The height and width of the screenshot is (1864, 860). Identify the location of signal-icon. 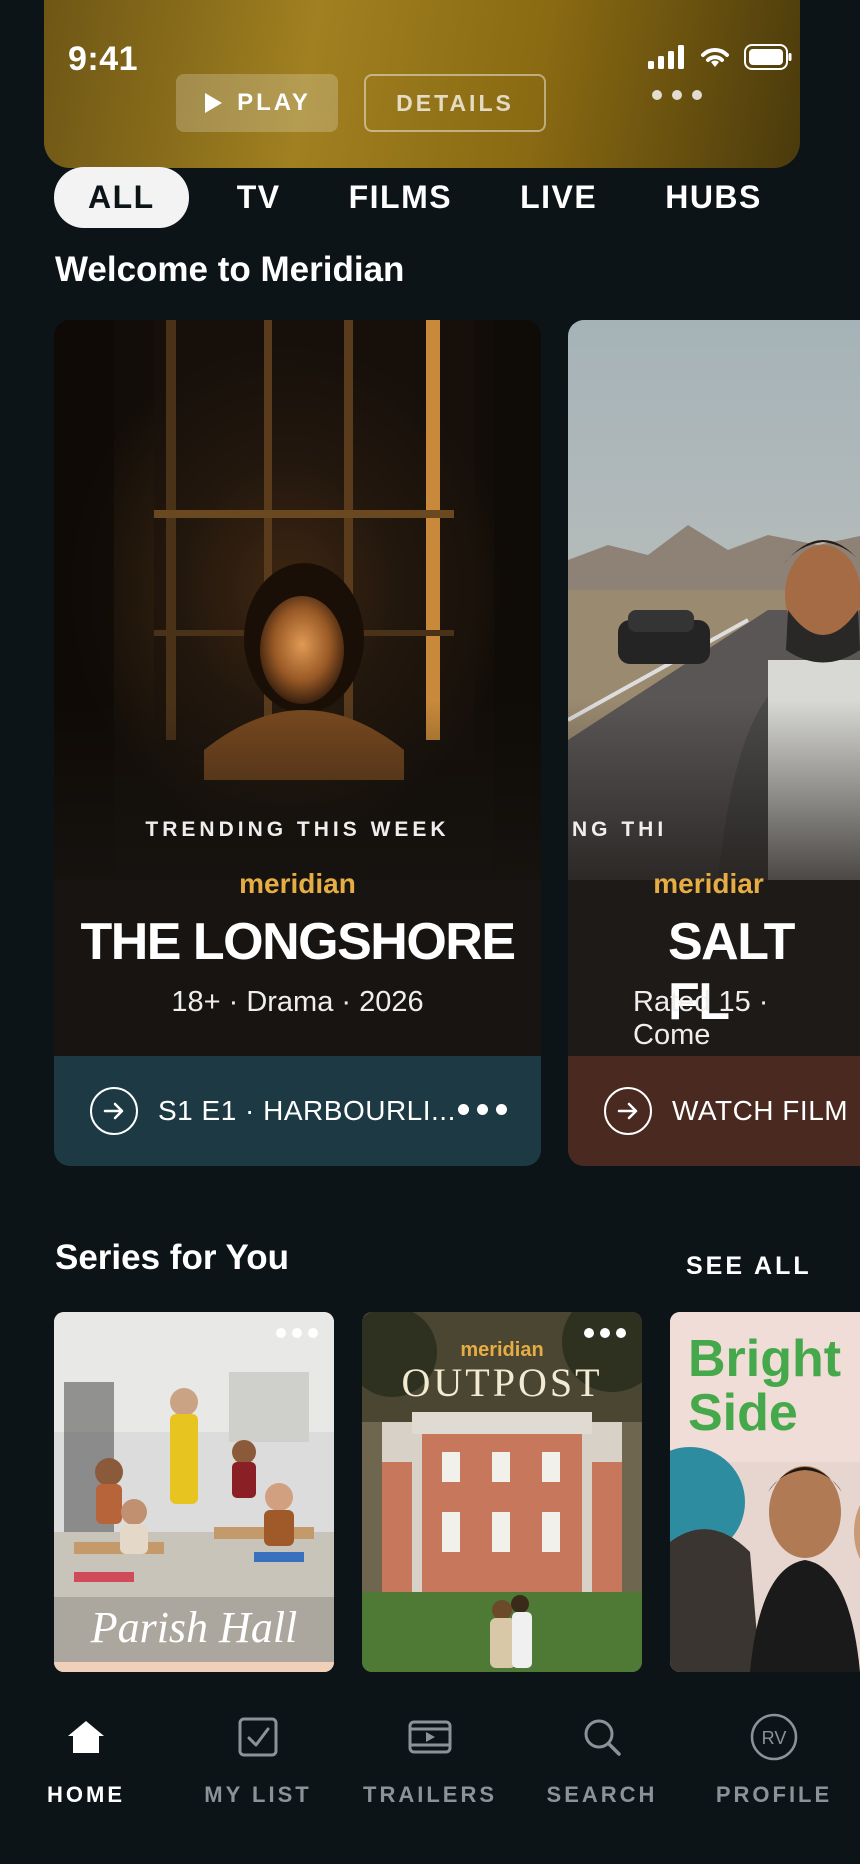
(667, 59).